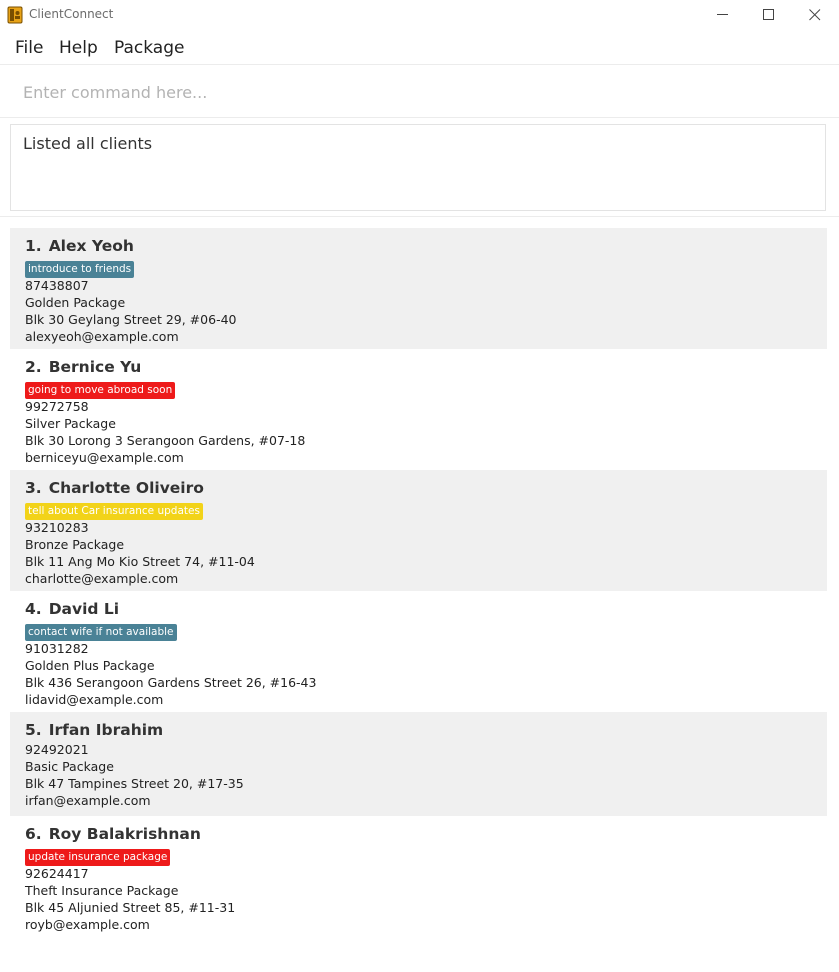  I want to click on title-bar: ClientConnect, so click(419, 15).